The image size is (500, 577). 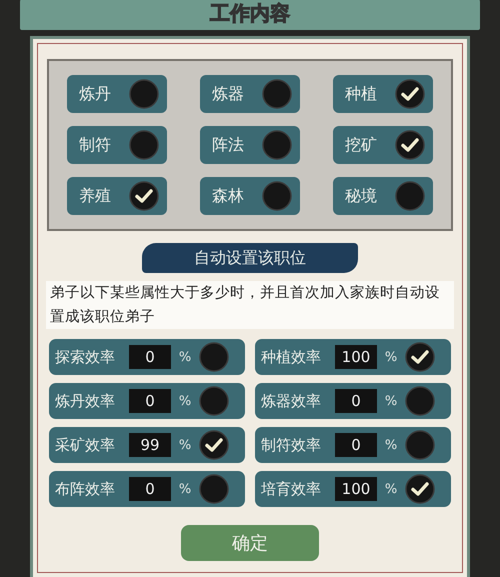 I want to click on job-label: 种植, so click(x=361, y=94).